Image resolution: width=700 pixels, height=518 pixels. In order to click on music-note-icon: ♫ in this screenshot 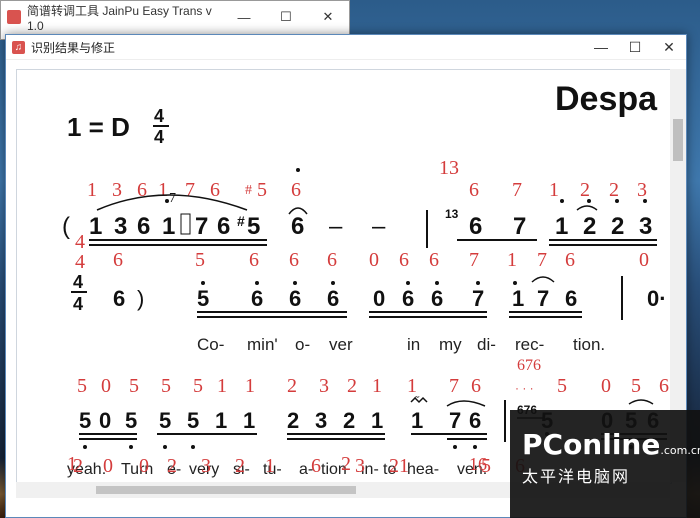, I will do `click(18, 47)`.